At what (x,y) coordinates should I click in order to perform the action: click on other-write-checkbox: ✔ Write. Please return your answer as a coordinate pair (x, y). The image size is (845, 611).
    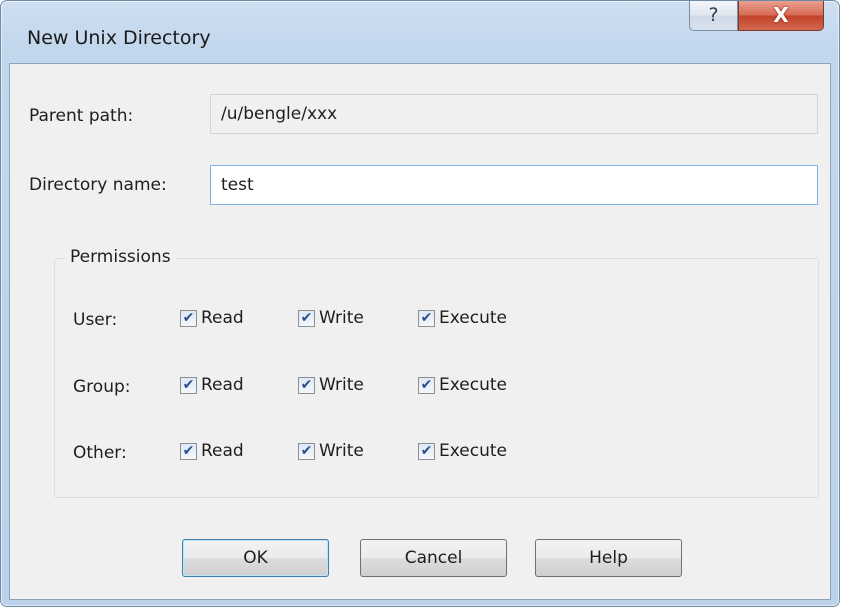
    Looking at the image, I should click on (331, 451).